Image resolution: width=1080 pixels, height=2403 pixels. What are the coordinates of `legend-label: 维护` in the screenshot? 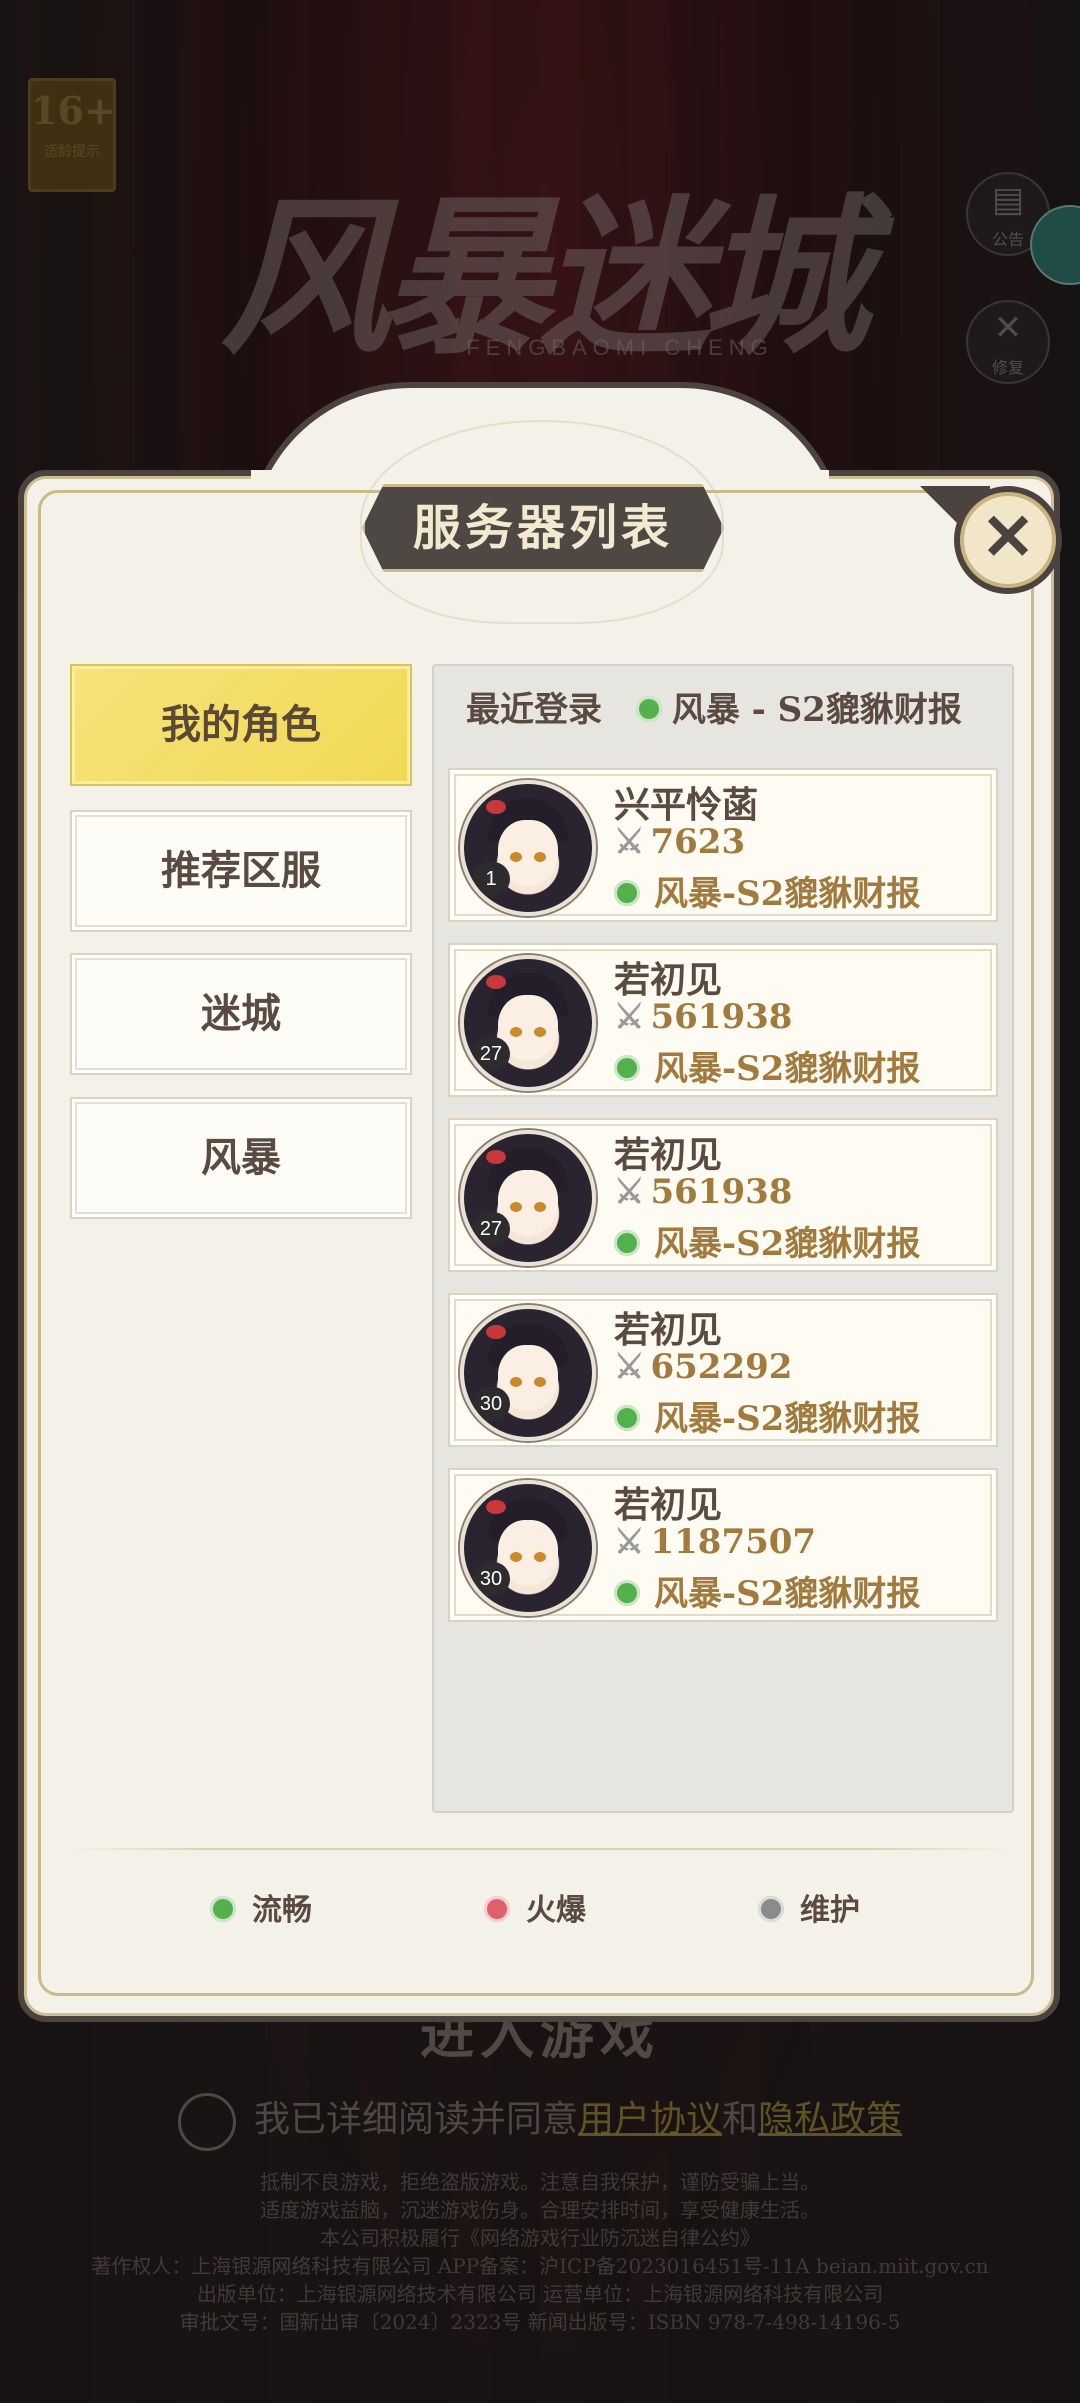 It's located at (830, 1910).